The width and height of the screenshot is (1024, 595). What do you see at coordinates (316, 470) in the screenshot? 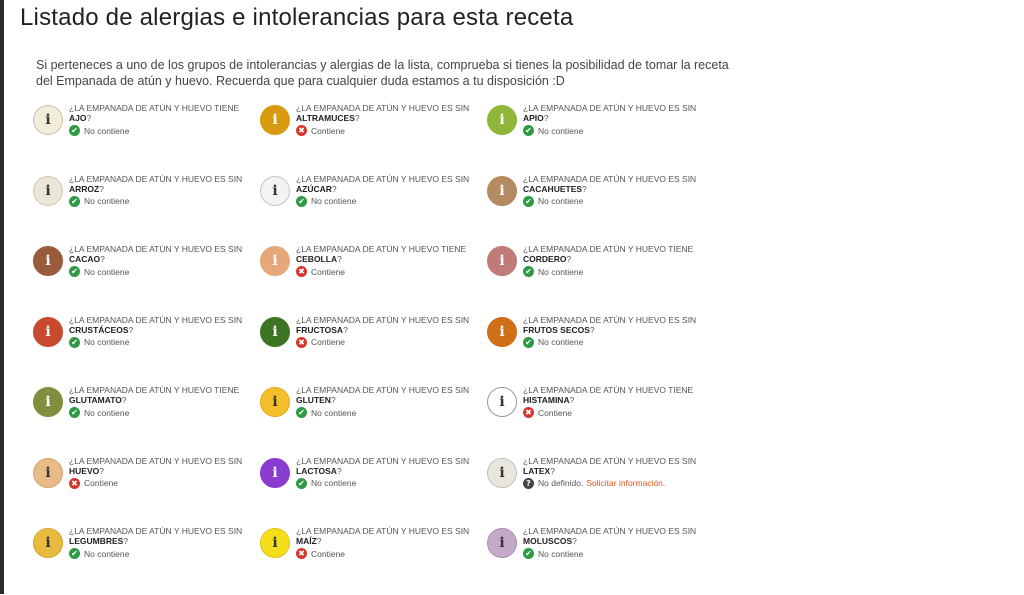
I see `allergen-name: lactosa` at bounding box center [316, 470].